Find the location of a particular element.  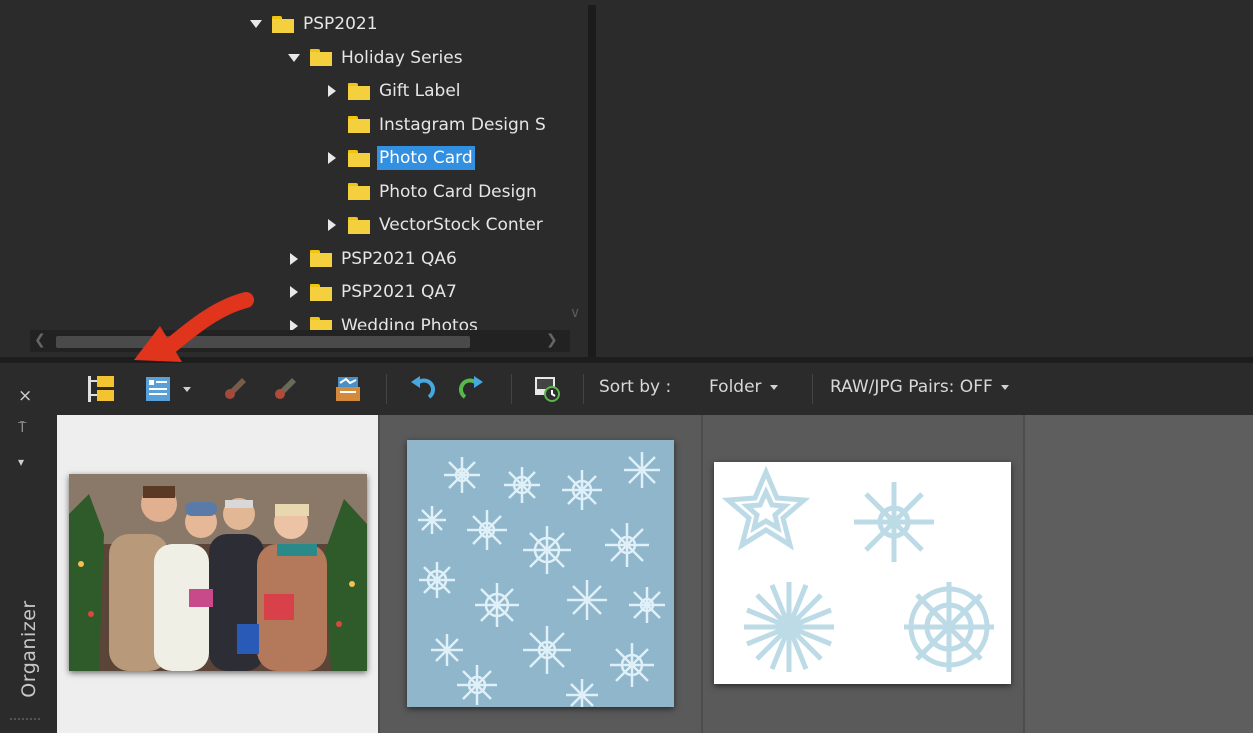

batch-process-button is located at coordinates (348, 389).